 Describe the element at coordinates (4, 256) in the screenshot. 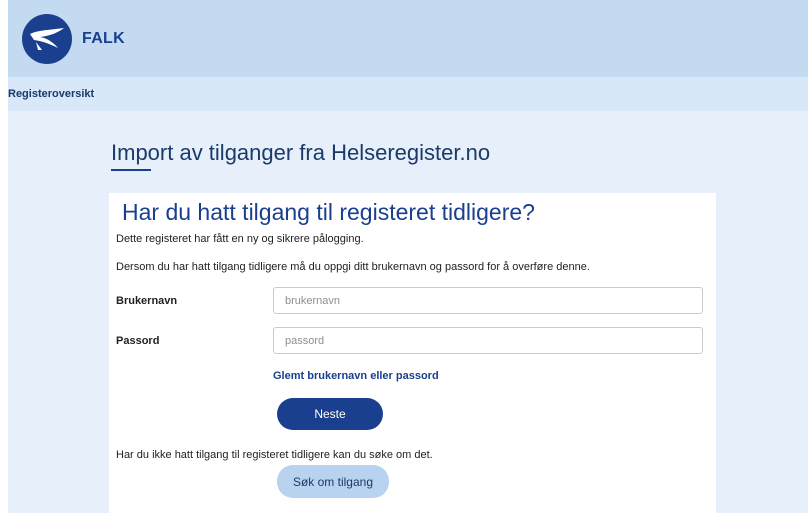

I see `left-margin` at that location.